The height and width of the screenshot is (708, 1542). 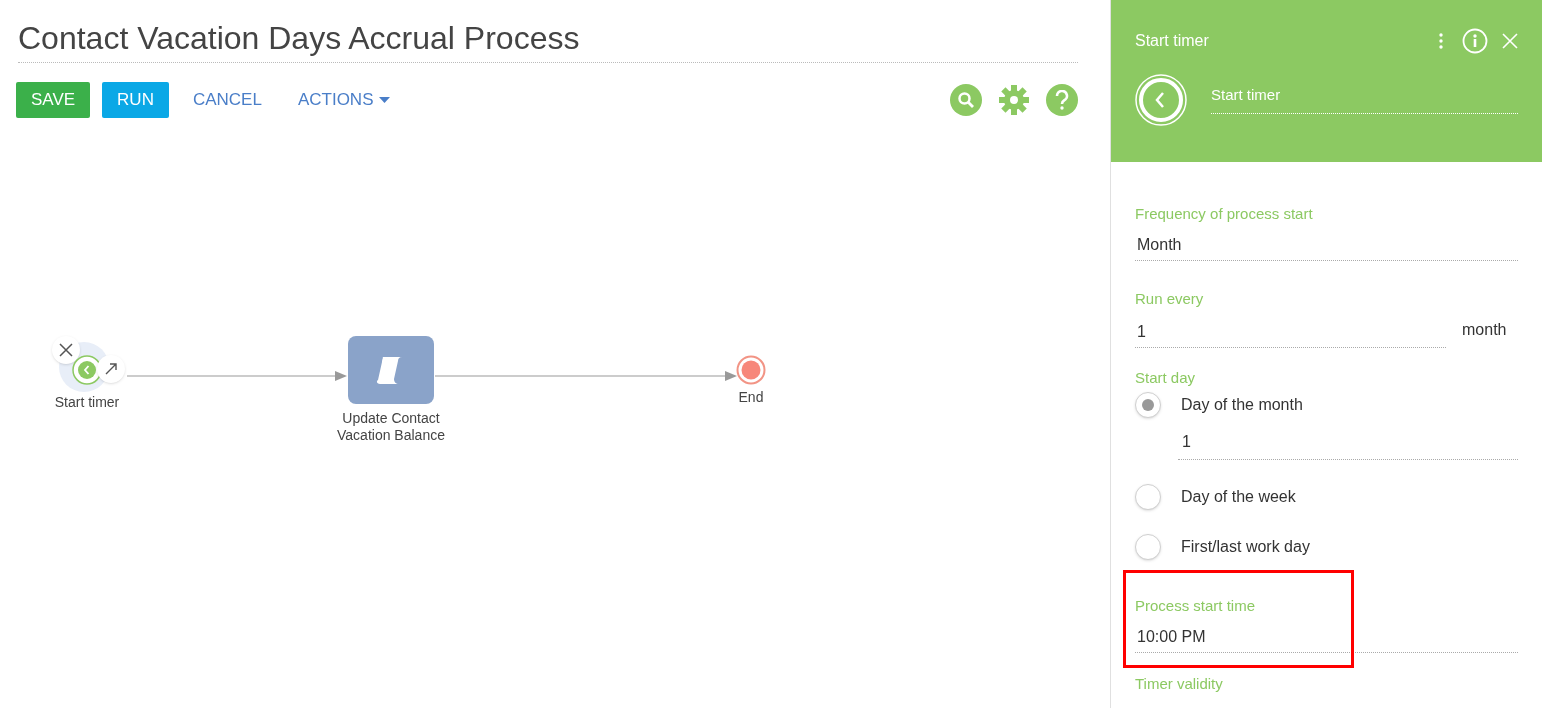 I want to click on save-button: SAVE, so click(x=53, y=100).